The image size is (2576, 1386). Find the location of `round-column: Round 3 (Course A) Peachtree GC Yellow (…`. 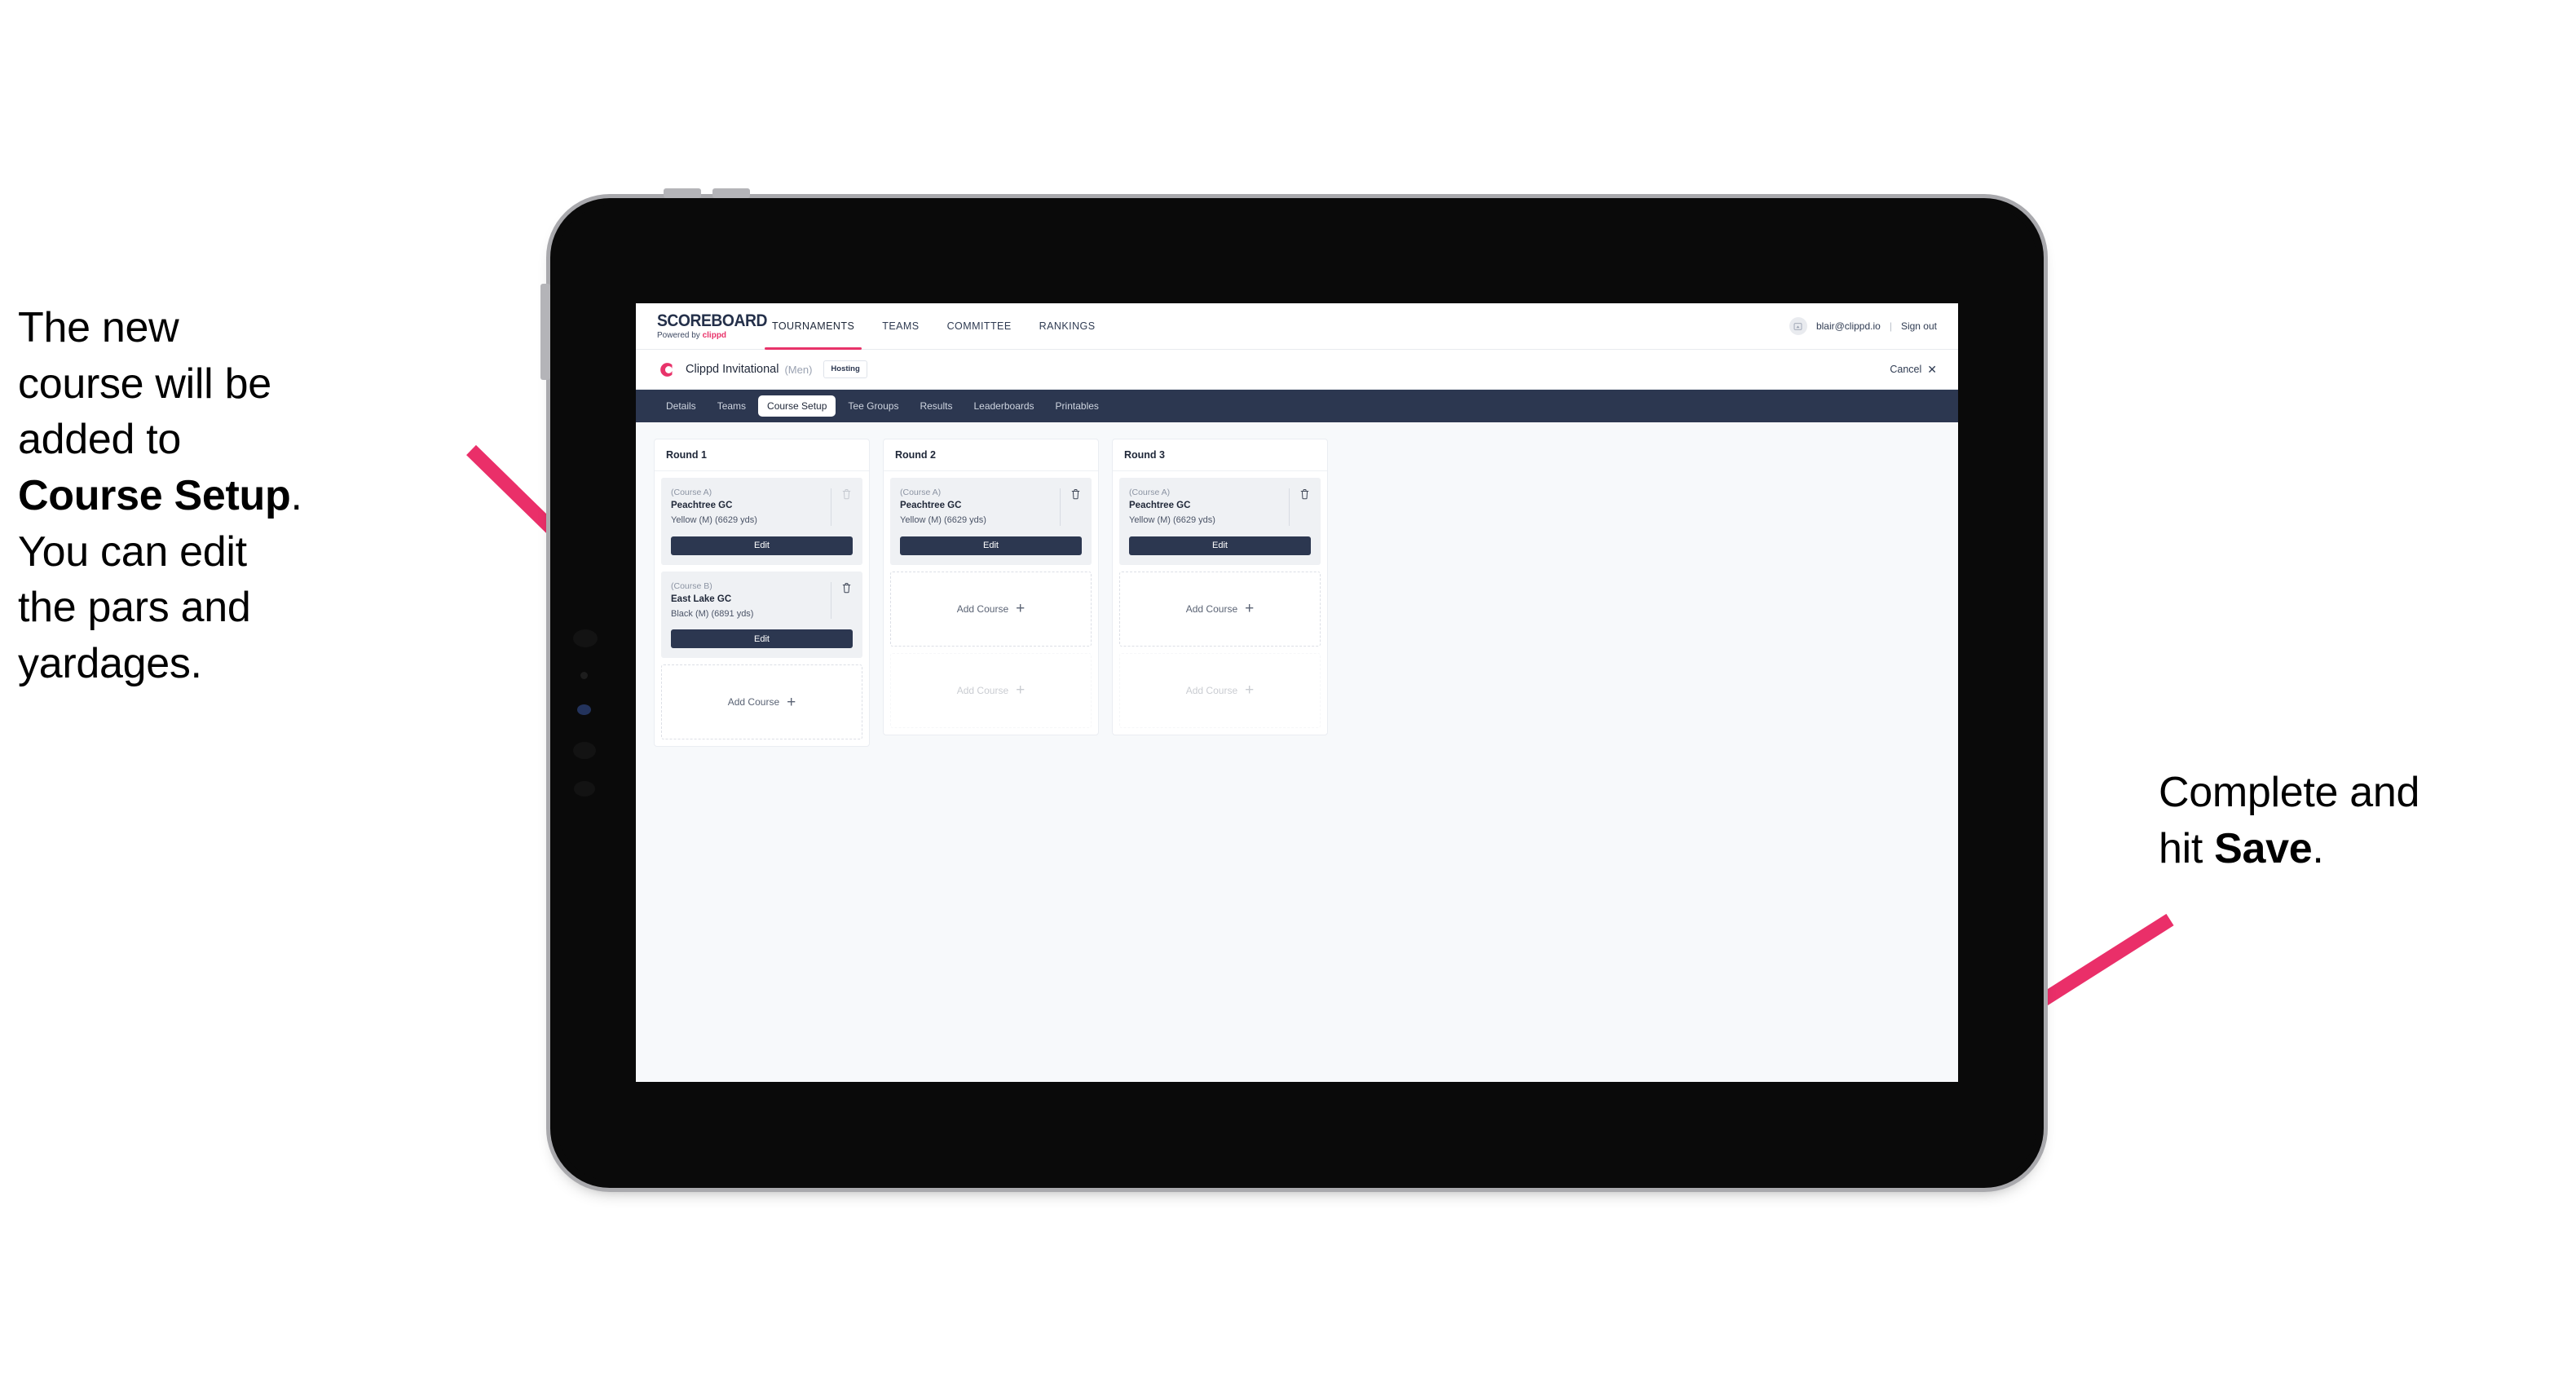

round-column: Round 3 (Course A) Peachtree GC Yellow (… is located at coordinates (1220, 587).